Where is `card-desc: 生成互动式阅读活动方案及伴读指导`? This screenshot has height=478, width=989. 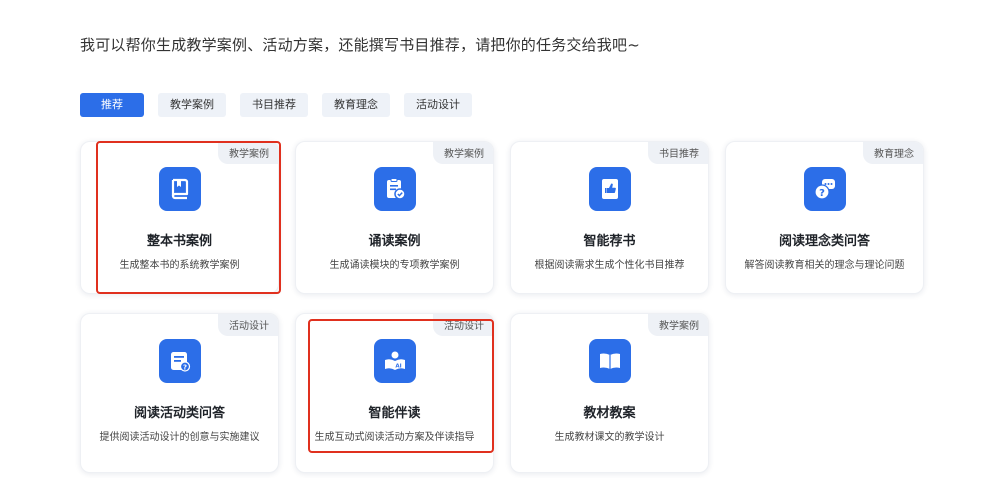
card-desc: 生成互动式阅读活动方案及伴读指导 is located at coordinates (394, 437).